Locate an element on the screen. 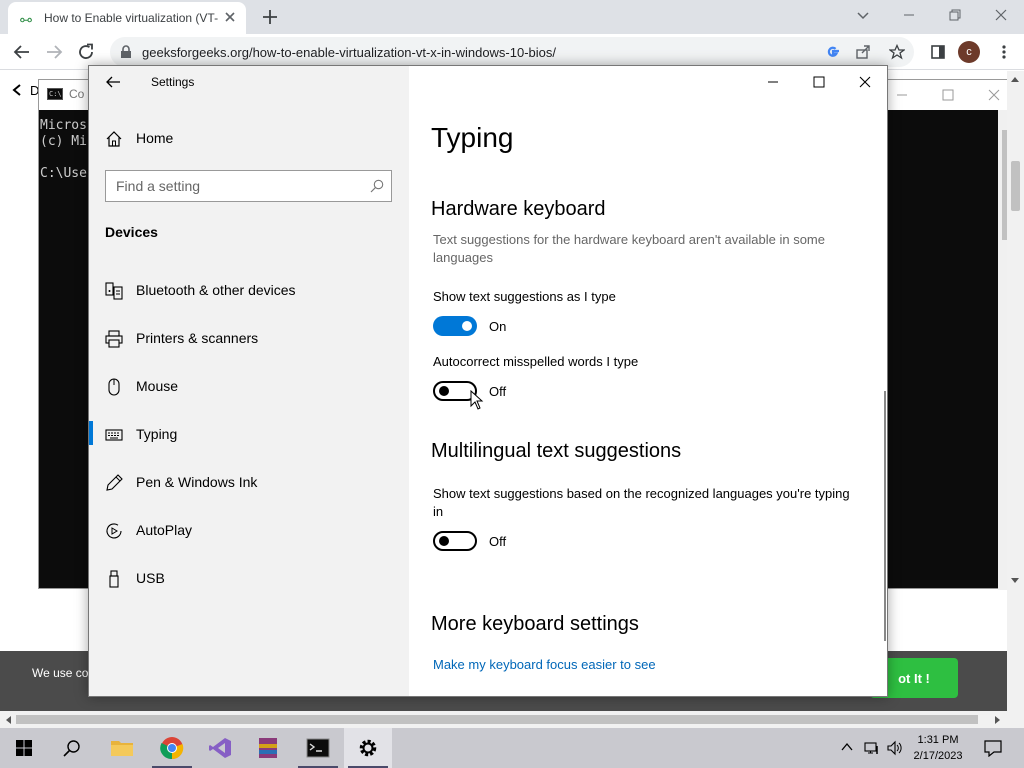  profile-avatar: c is located at coordinates (969, 52).